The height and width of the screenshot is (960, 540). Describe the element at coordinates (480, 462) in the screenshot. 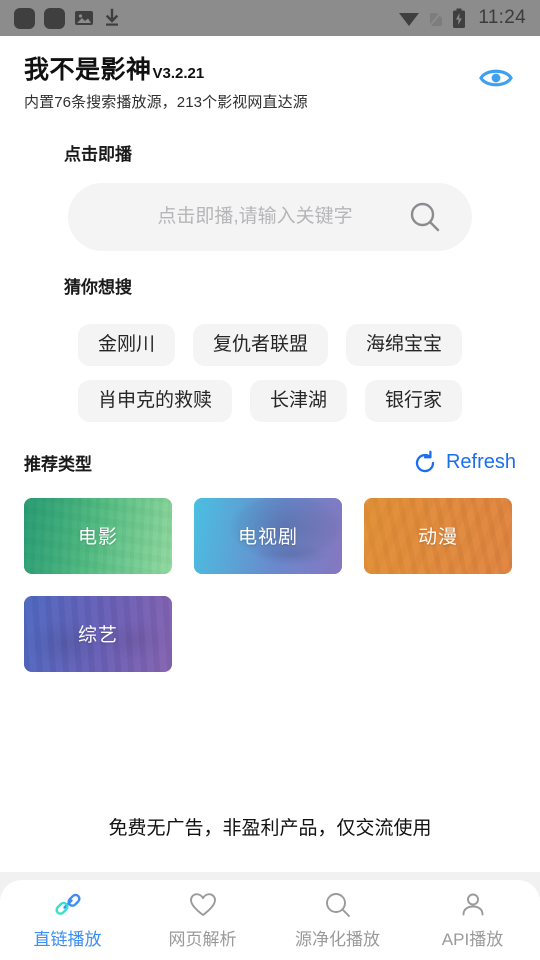

I see `refresh-label: Refresh` at that location.